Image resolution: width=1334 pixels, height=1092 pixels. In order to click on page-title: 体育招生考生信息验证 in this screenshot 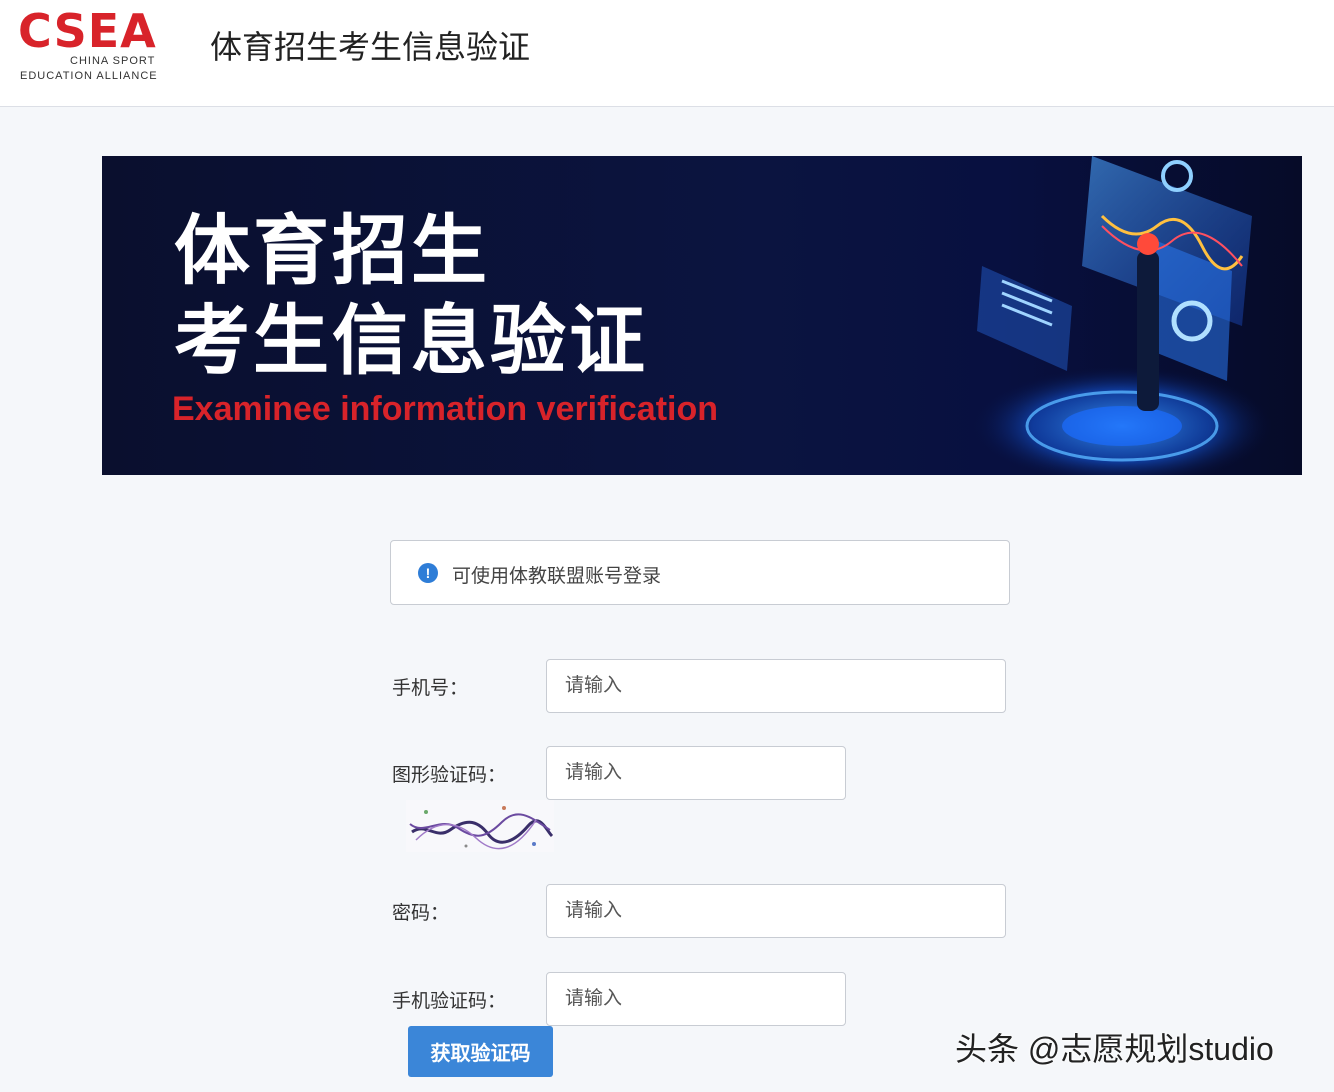, I will do `click(370, 47)`.